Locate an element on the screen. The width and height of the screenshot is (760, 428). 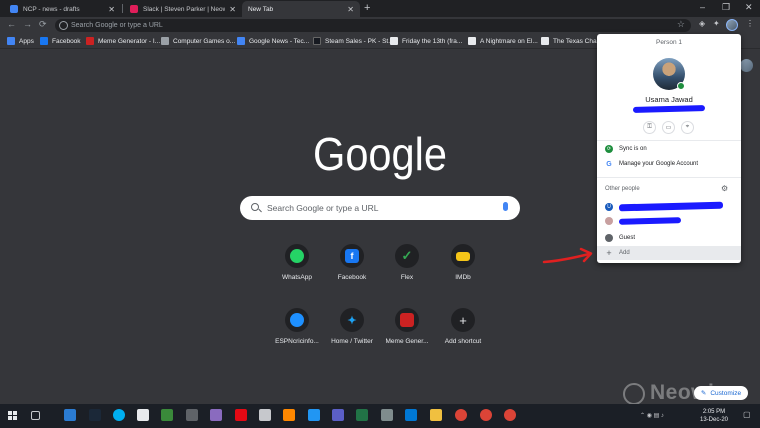
minimize-button: – is located at coordinates (702, 7).